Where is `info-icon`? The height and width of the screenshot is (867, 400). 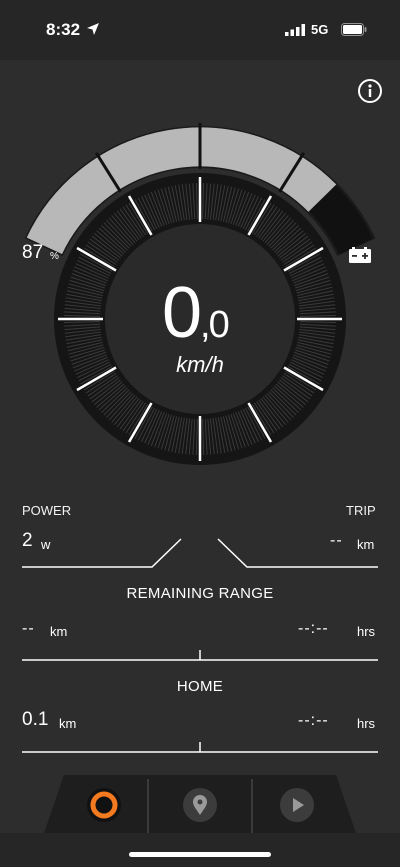 info-icon is located at coordinates (370, 91).